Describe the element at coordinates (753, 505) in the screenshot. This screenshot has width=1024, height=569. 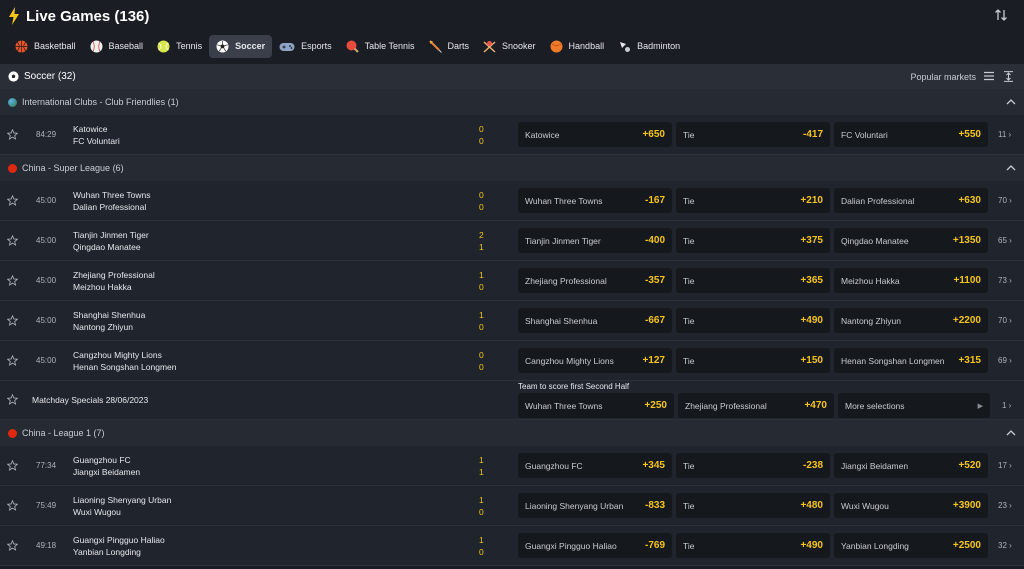
I see `odds-button-tie: Tie +480` at that location.